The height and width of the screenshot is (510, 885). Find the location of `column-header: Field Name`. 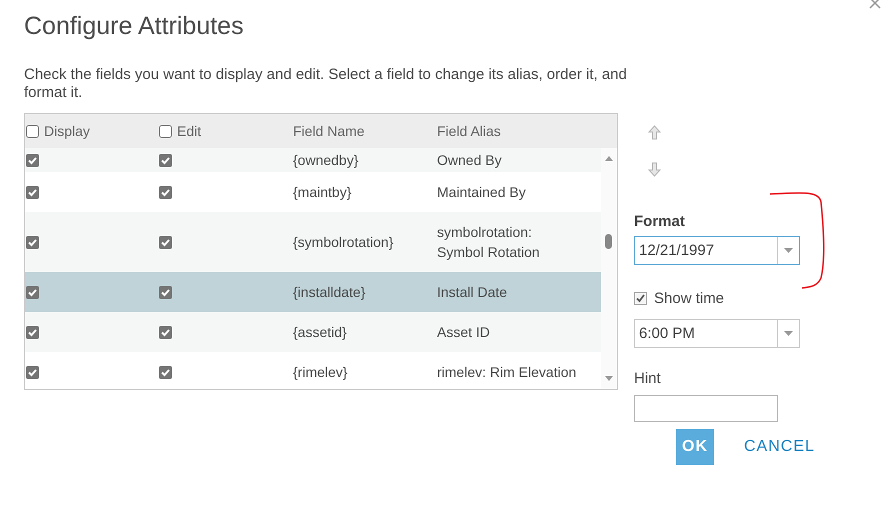

column-header: Field Name is located at coordinates (329, 131).